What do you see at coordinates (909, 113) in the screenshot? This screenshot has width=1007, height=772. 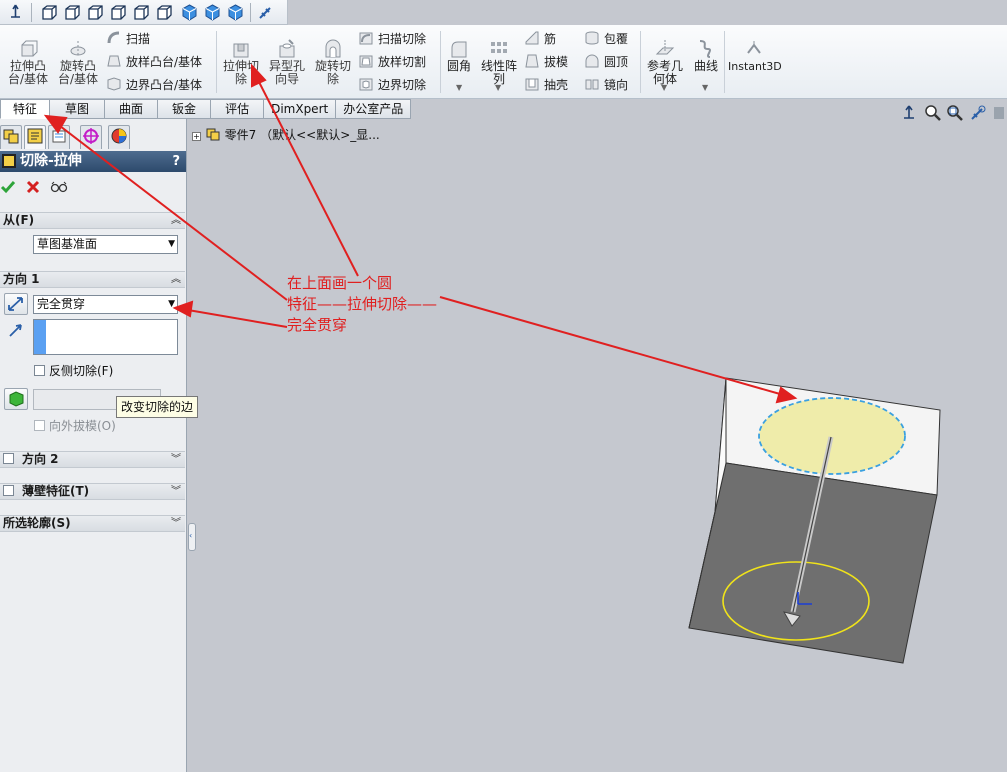 I see `view-orientation-icon` at bounding box center [909, 113].